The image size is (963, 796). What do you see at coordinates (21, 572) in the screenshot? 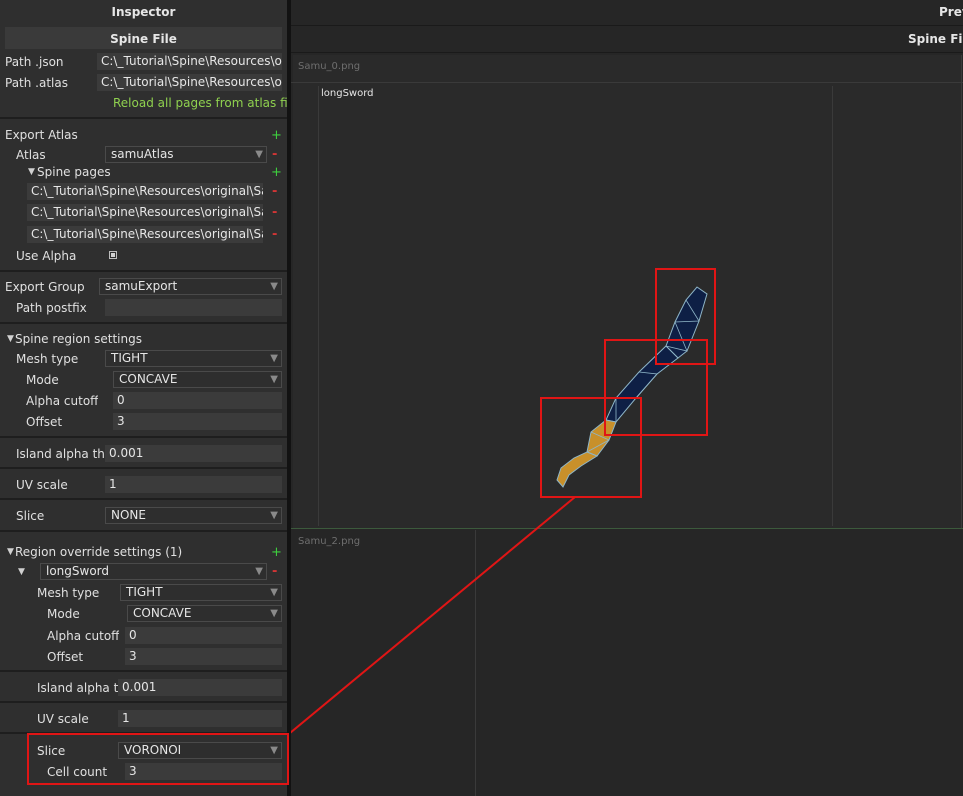
I see `override-item-expand-icon: ▼` at bounding box center [21, 572].